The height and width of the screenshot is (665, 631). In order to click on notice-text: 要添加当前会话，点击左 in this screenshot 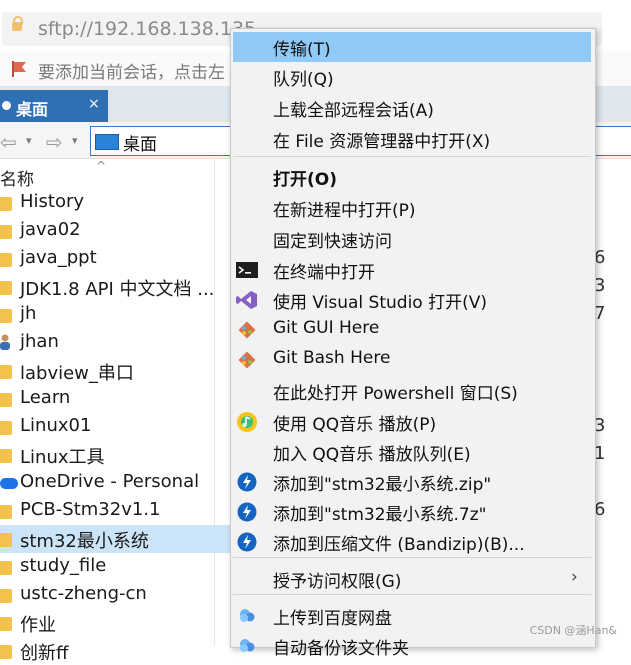, I will do `click(131, 73)`.